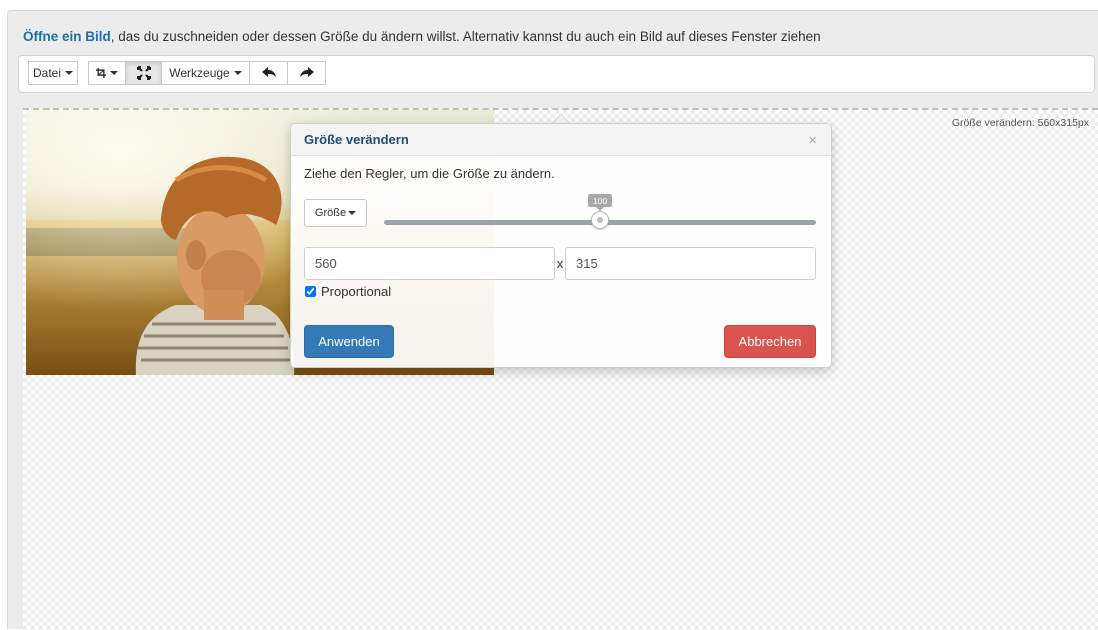 The image size is (1098, 630). Describe the element at coordinates (429, 263) in the screenshot. I see `width-input` at that location.